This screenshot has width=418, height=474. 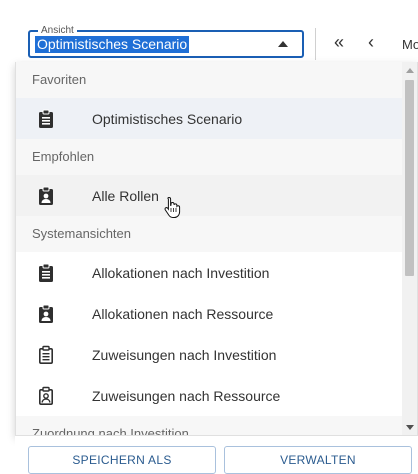 I want to click on hand-pointer-cursor-icon, so click(x=172, y=207).